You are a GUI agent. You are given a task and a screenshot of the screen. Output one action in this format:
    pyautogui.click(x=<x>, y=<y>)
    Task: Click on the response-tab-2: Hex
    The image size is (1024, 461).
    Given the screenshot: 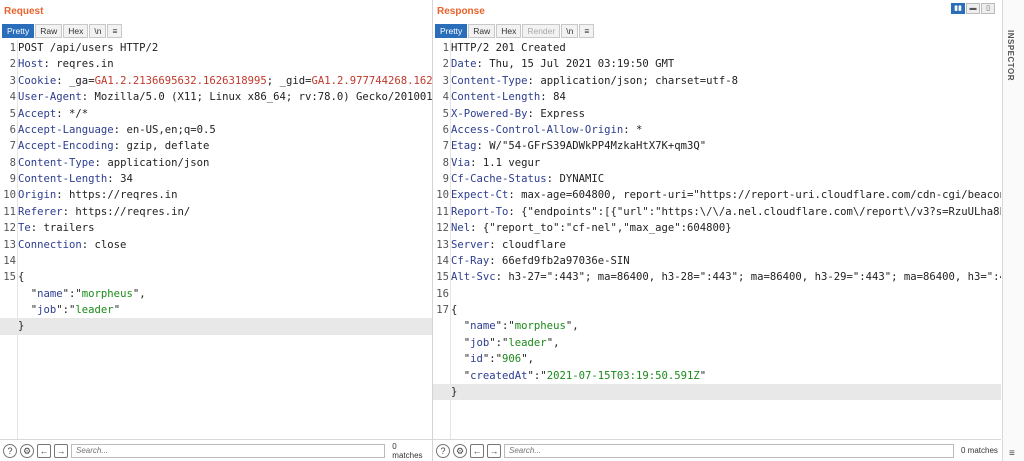 What is the action you would take?
    pyautogui.click(x=509, y=31)
    